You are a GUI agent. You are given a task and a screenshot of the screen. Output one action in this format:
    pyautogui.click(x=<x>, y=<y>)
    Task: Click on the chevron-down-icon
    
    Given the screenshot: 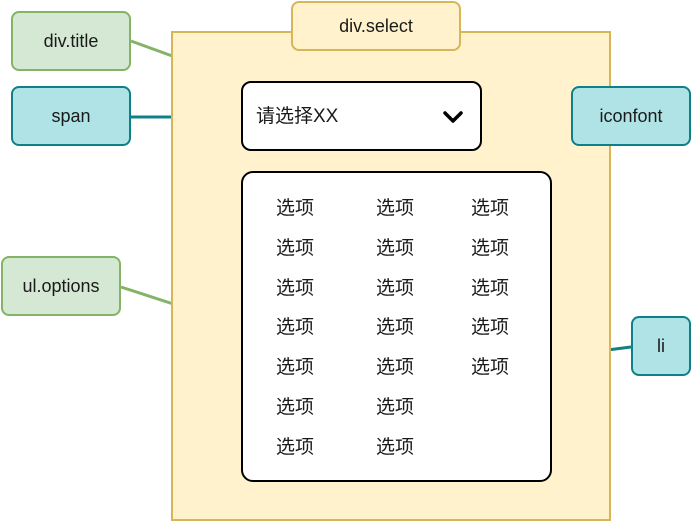 What is the action you would take?
    pyautogui.click(x=453, y=117)
    